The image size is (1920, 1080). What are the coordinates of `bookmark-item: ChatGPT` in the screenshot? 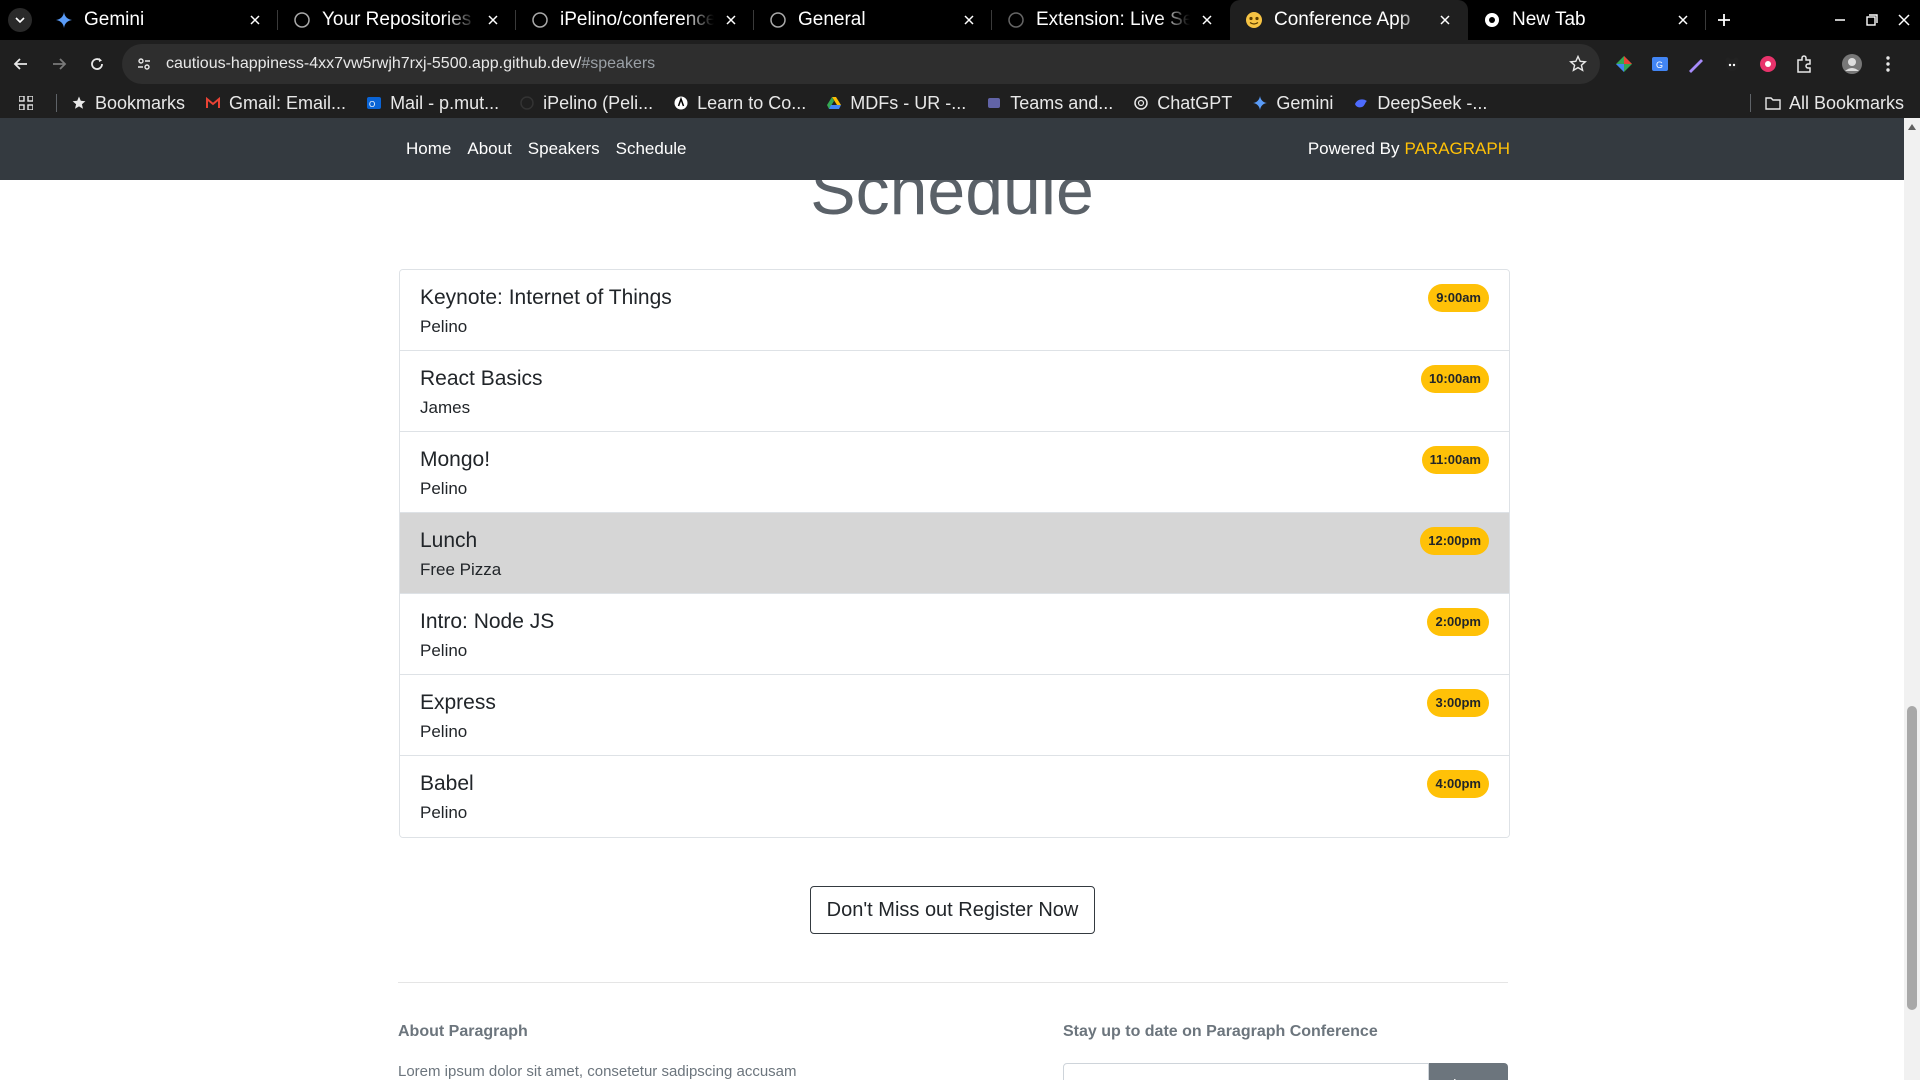 It's located at (1182, 103).